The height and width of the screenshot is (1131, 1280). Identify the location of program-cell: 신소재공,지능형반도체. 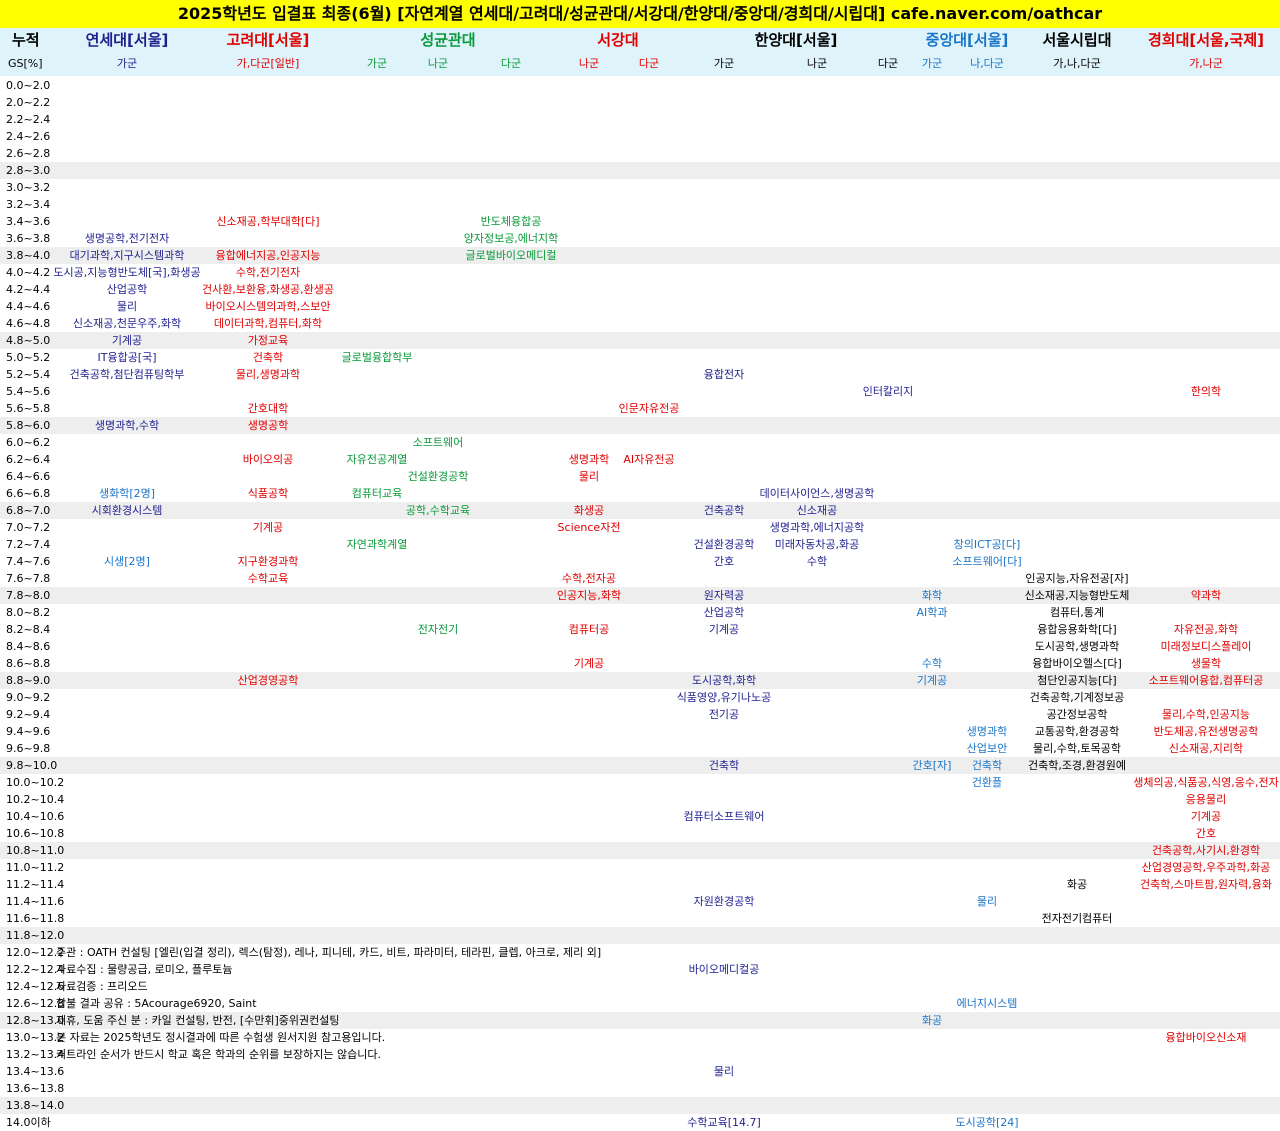
(1077, 595).